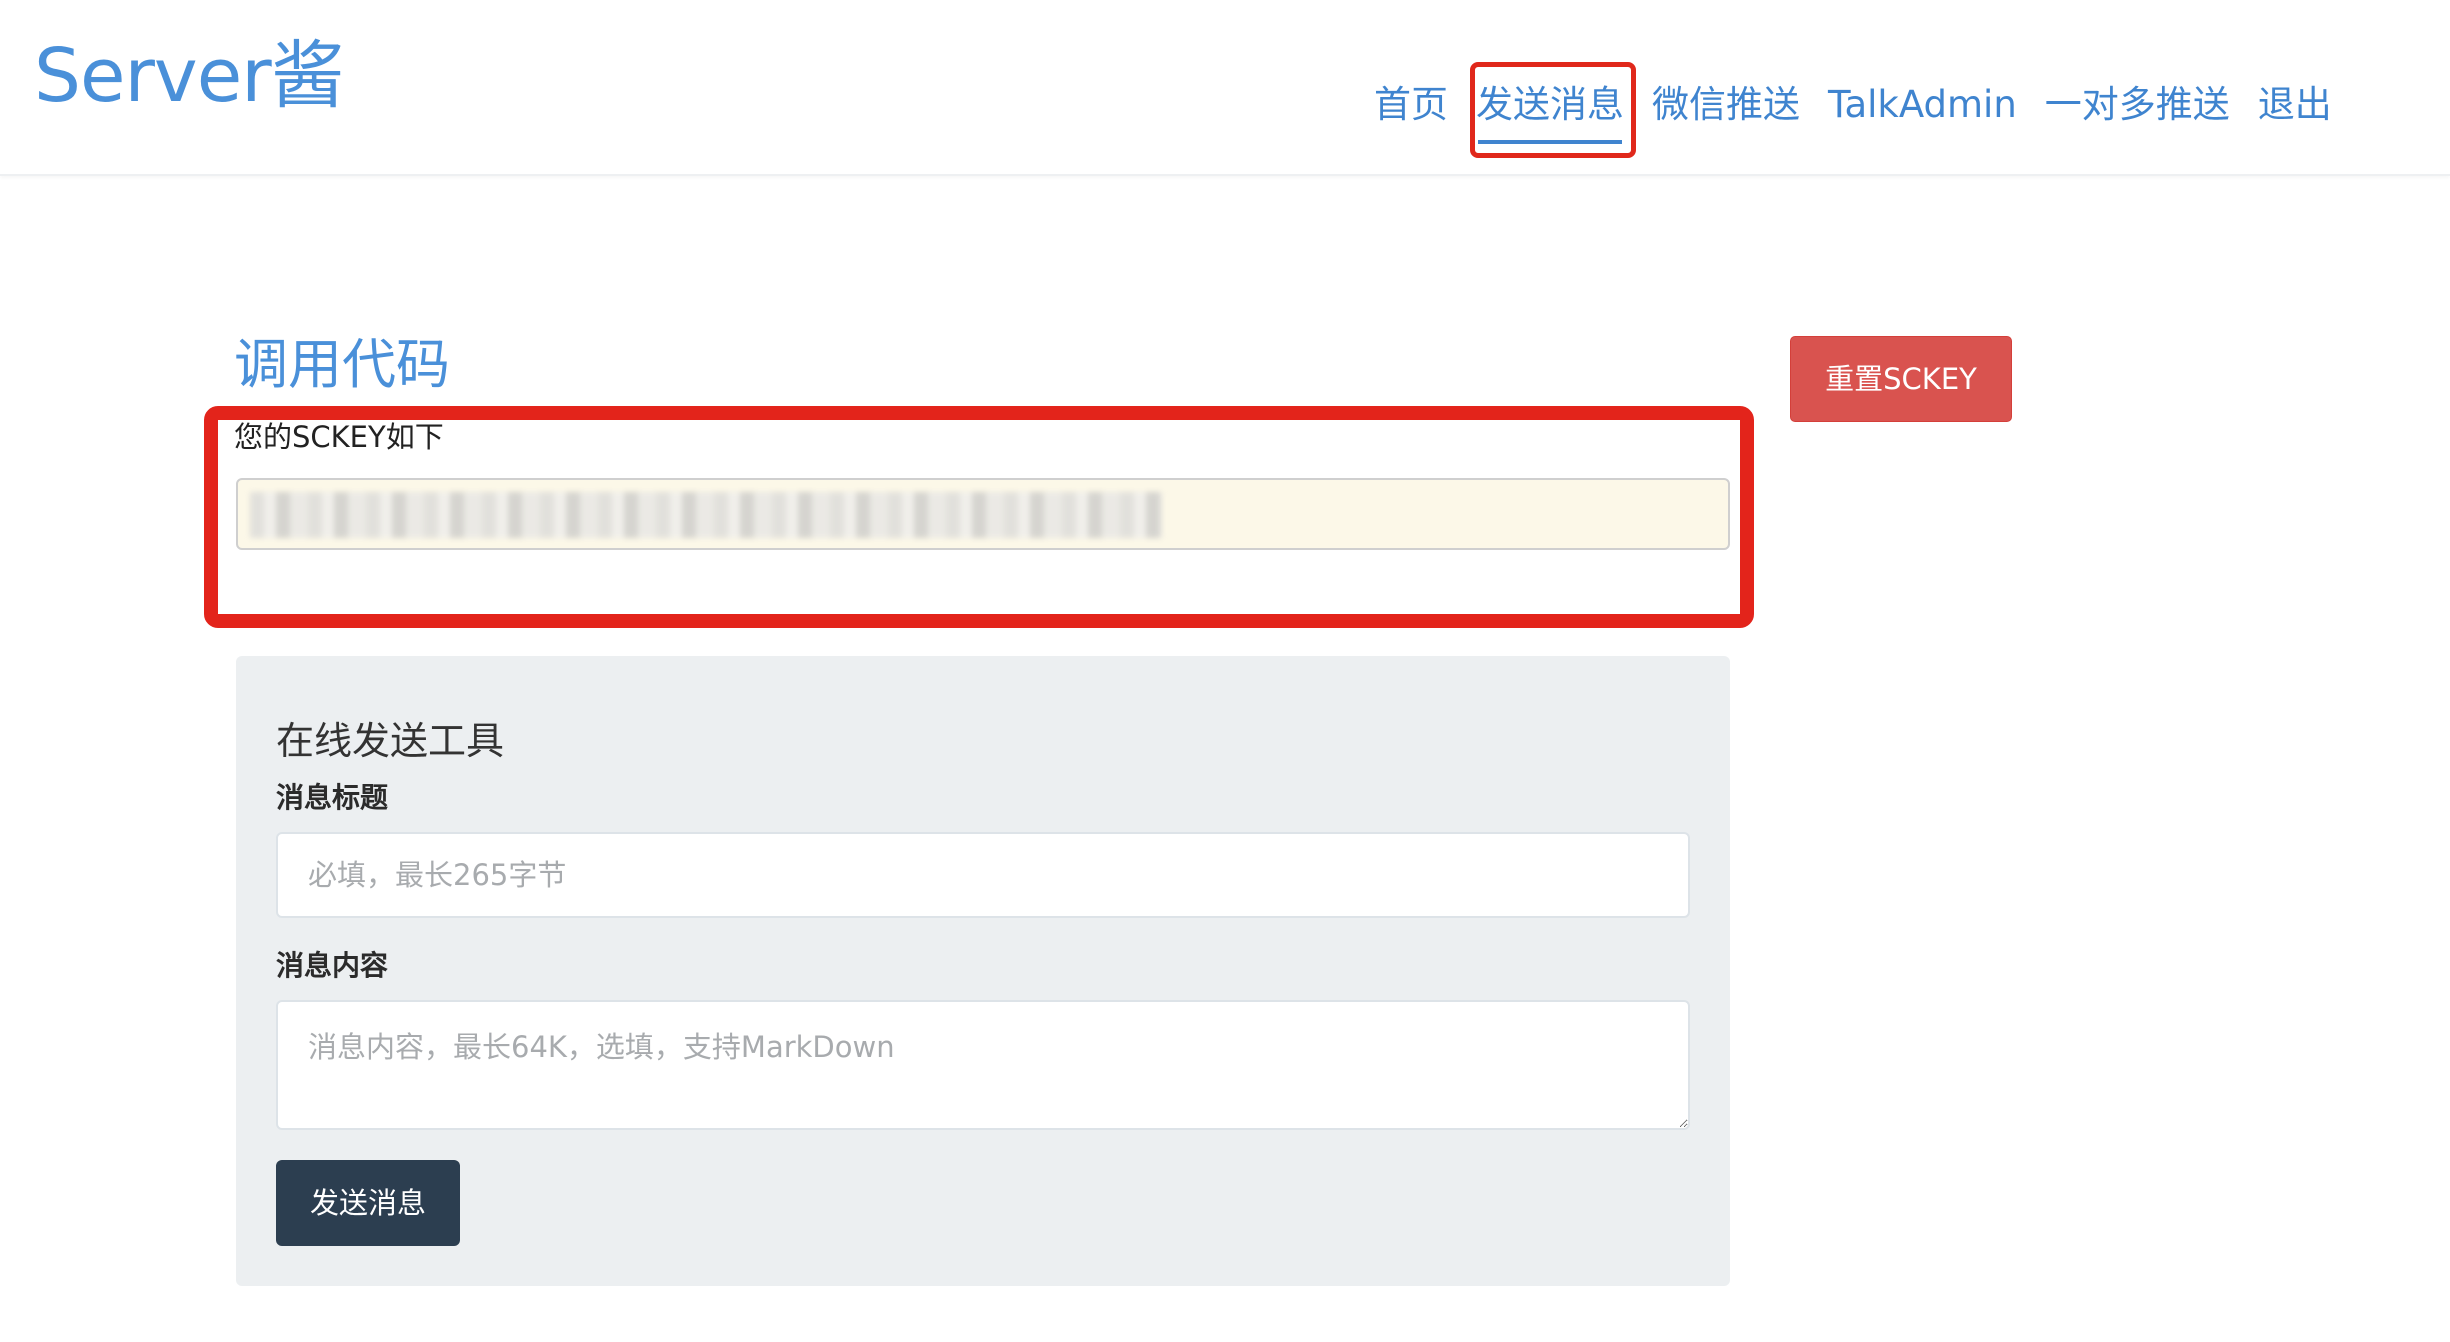 The image size is (2450, 1342). I want to click on top-navbar: Server酱 首页 发送消息 微信推送 TalkAdmin 一对多推送 退出, so click(1225, 88).